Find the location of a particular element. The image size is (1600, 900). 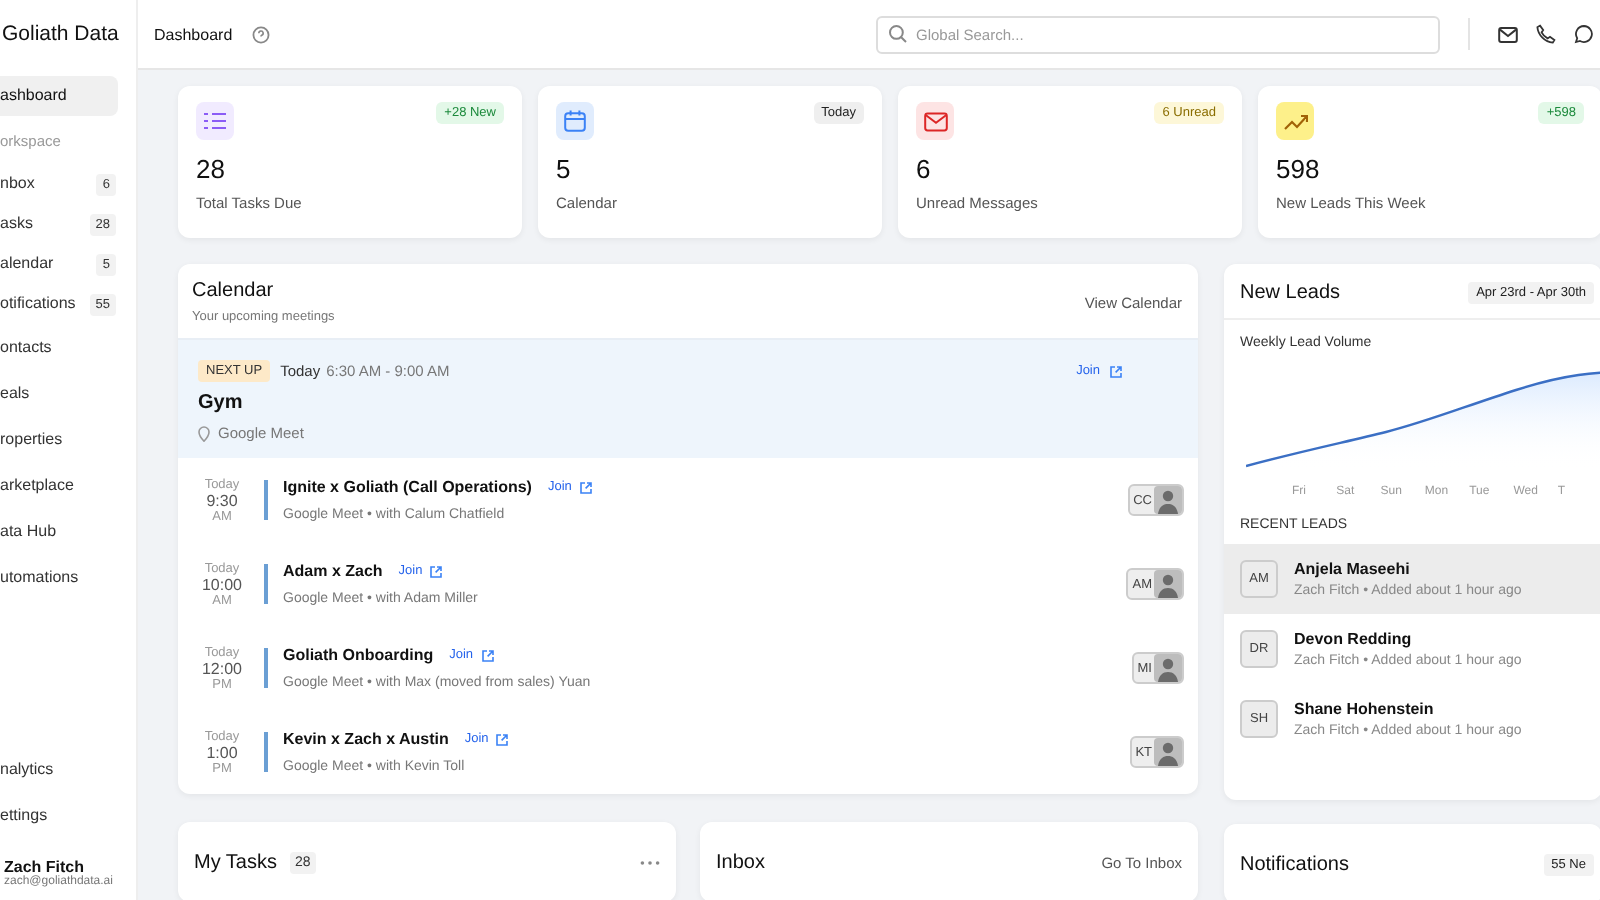

lead-name: Anjela Maseehi is located at coordinates (1353, 569).